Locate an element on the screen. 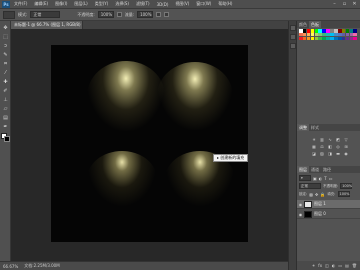  clone-stamp-tool-icon: ⊥ is located at coordinates (5, 100).